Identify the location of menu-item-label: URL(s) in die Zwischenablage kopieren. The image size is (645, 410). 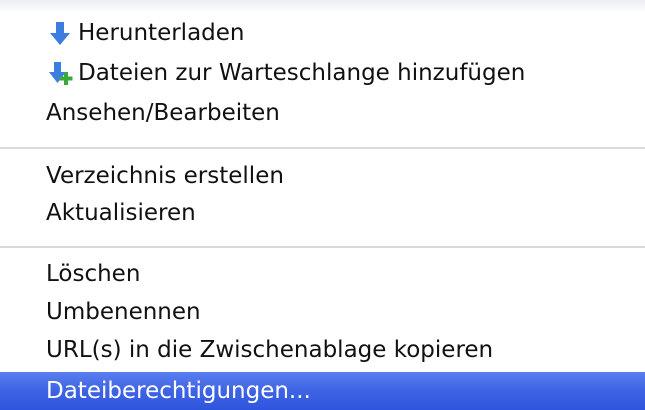
(270, 349).